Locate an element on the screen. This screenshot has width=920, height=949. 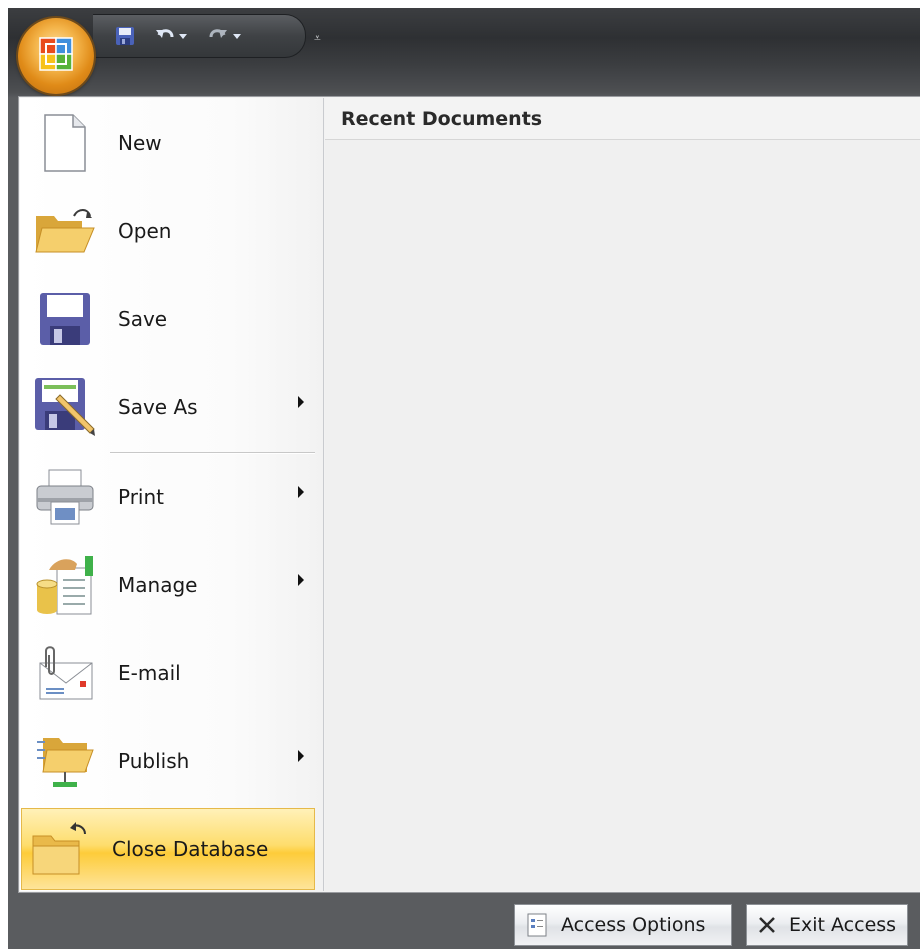
undo-quick-button is located at coordinates (172, 36).